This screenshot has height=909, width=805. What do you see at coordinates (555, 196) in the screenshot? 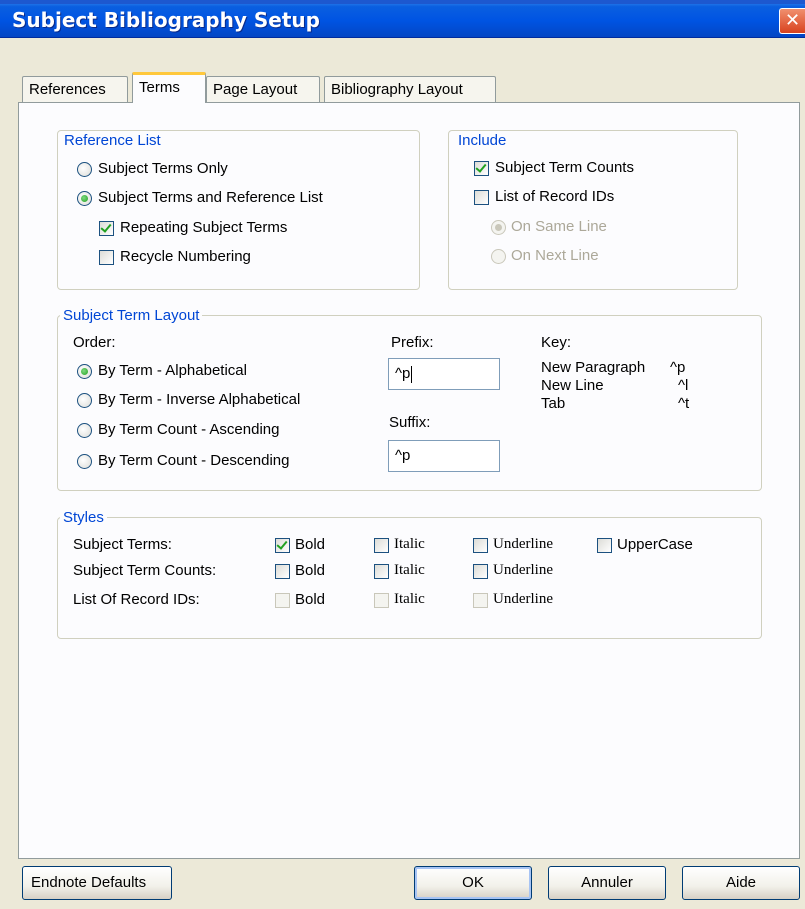
I see `list-of-record-ids-label: List of Record IDs` at bounding box center [555, 196].